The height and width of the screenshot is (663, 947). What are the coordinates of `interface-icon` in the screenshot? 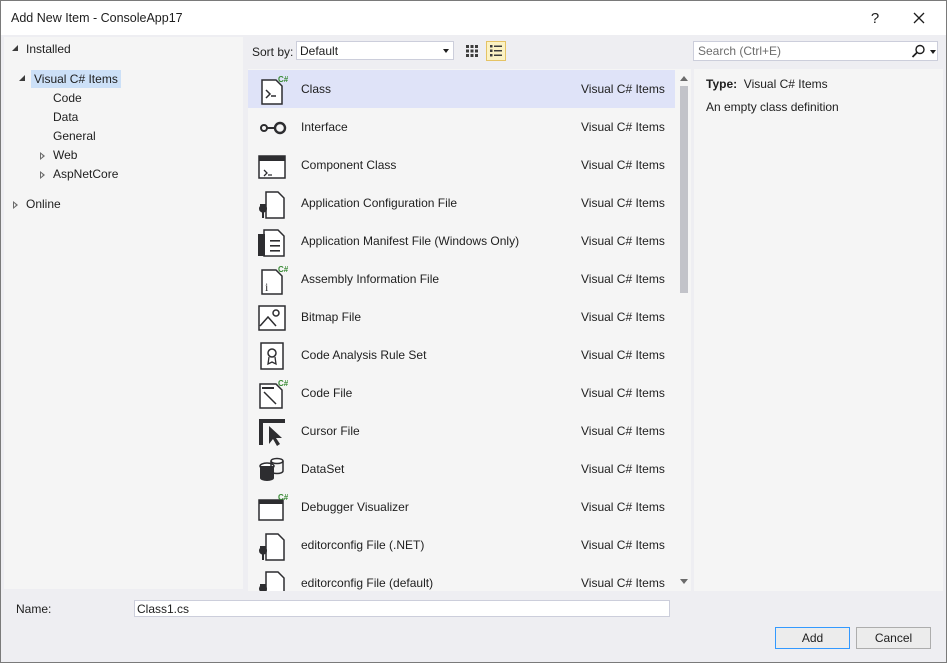 It's located at (273, 128).